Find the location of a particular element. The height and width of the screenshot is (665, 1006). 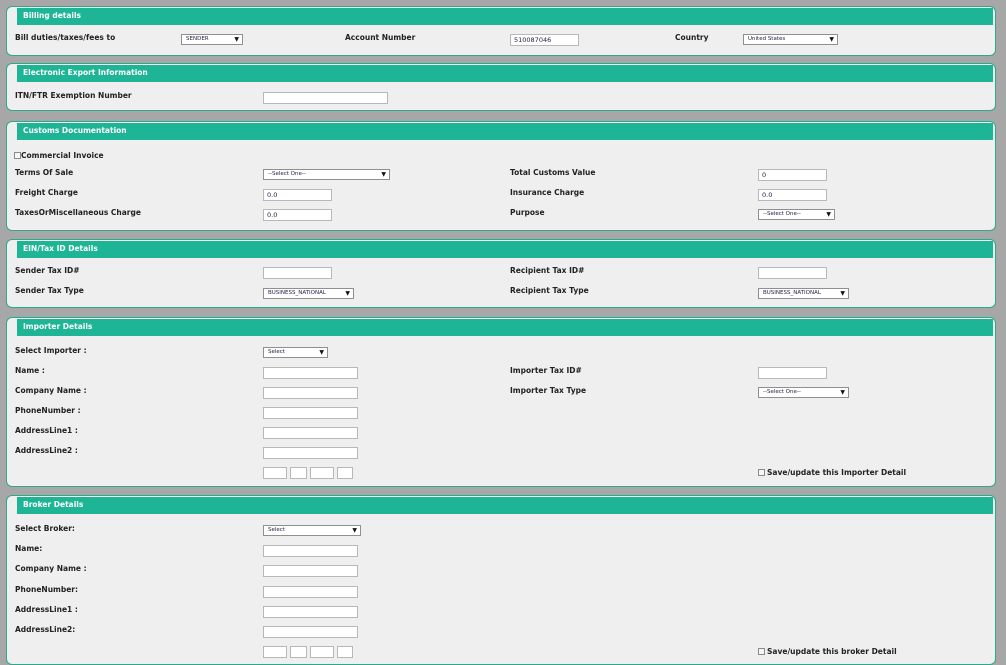

export-info-header: Electronic Export Information is located at coordinates (505, 73).